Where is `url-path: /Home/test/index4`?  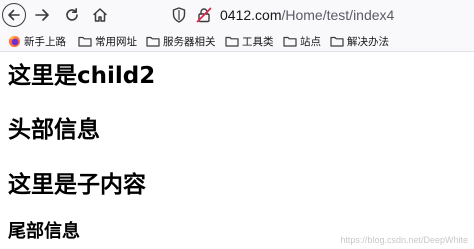
url-path: /Home/test/index4 is located at coordinates (338, 15).